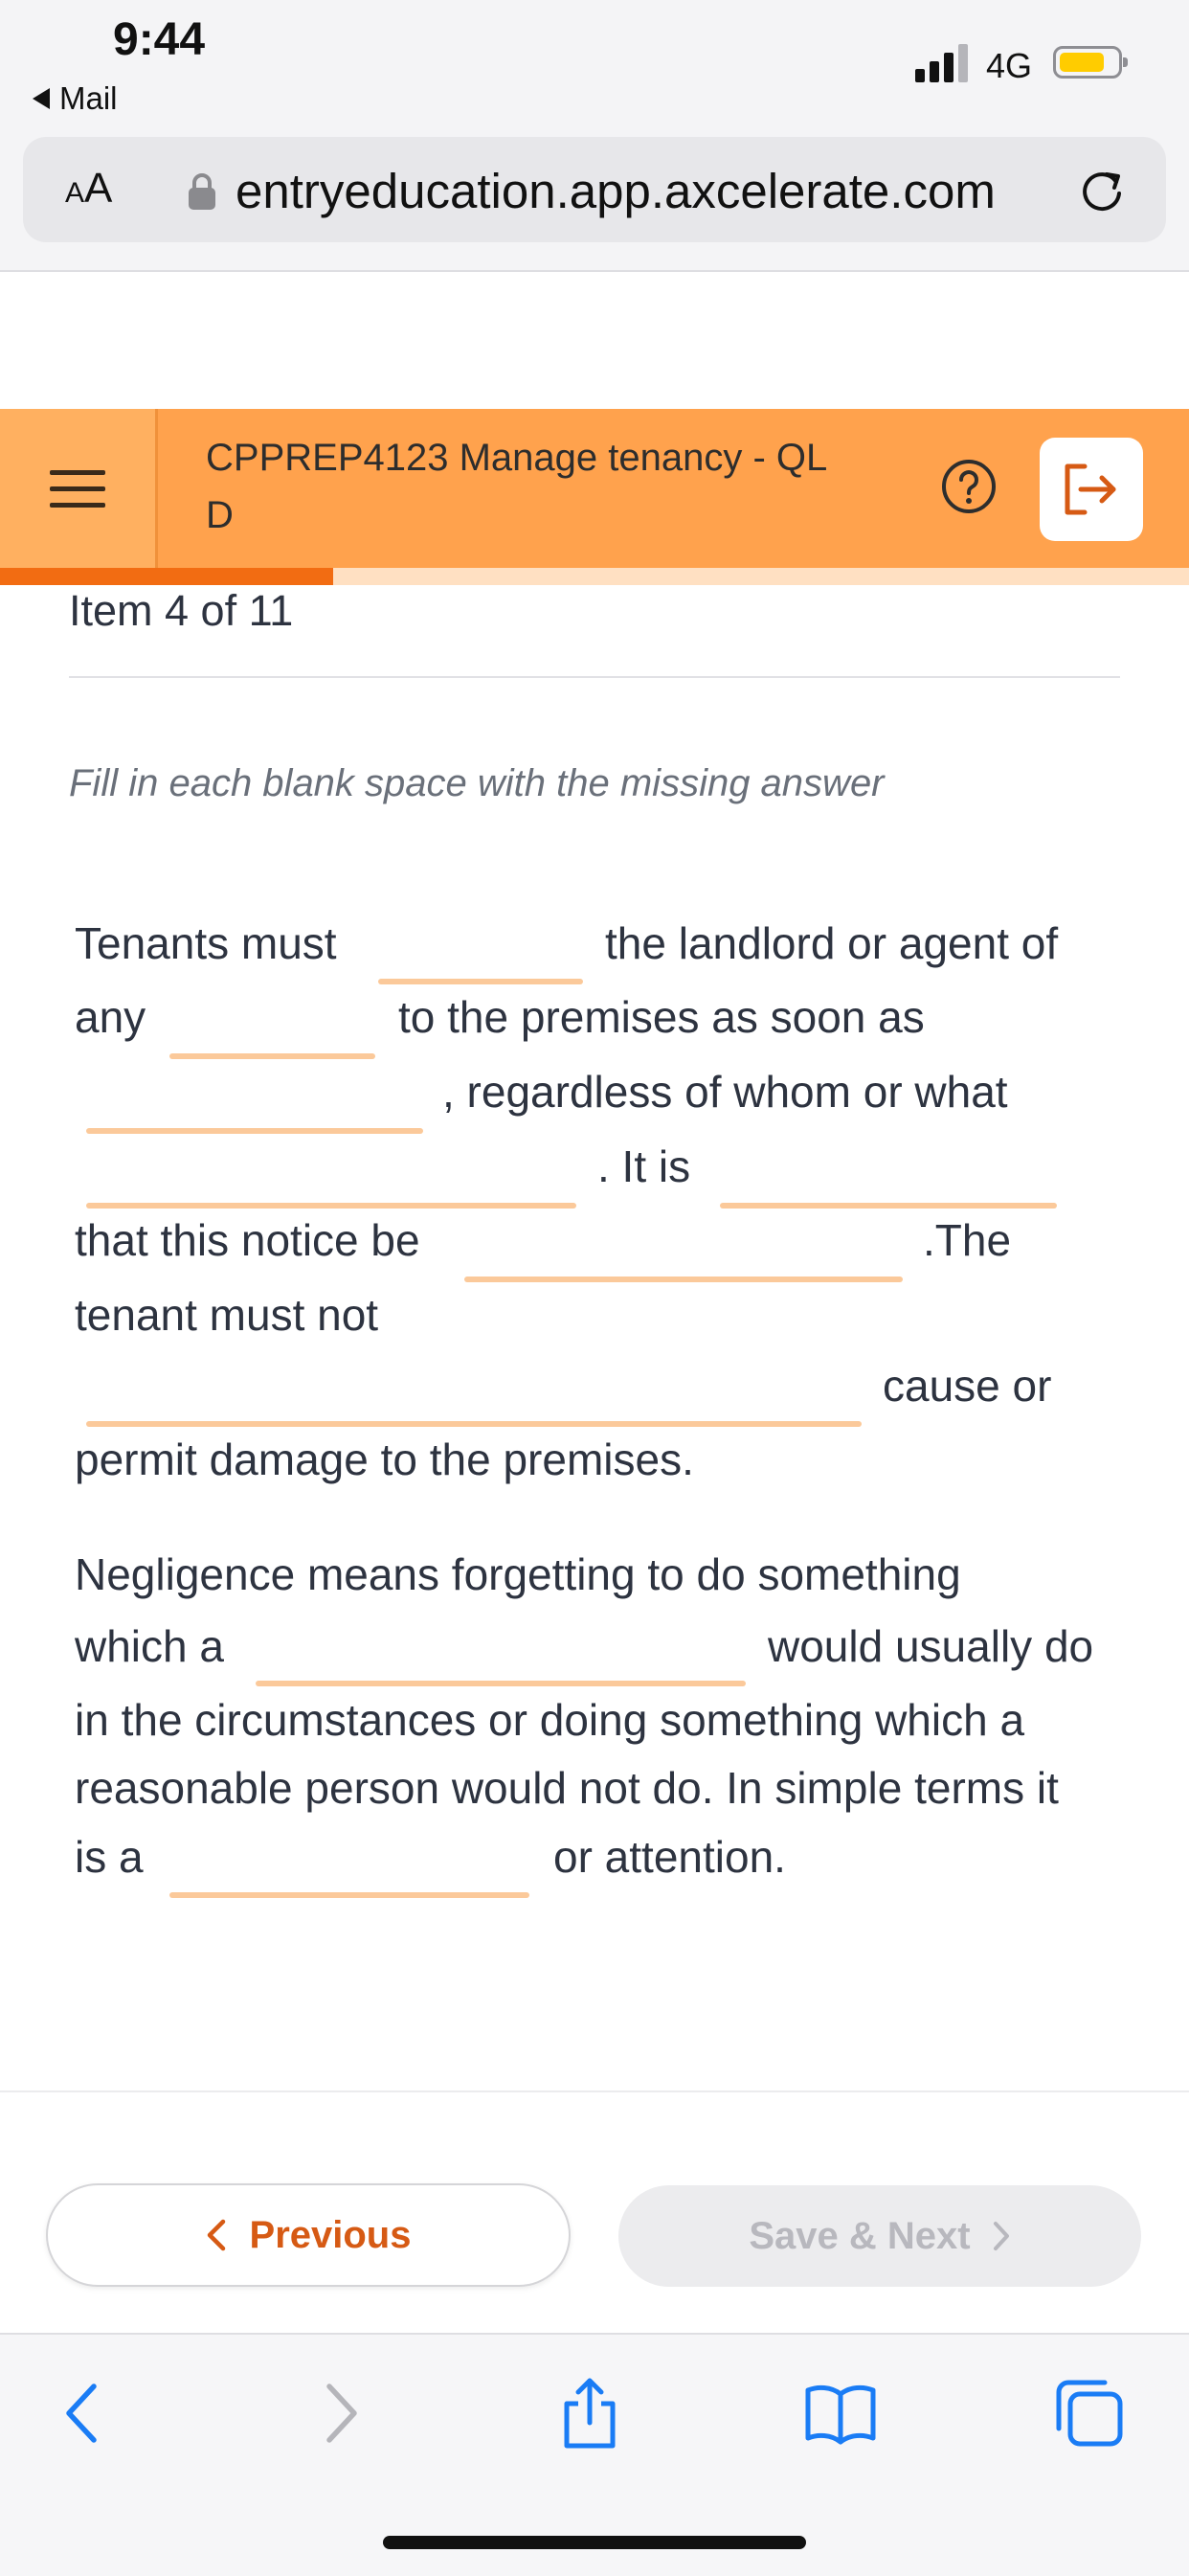  I want to click on question-text: would usually do, so click(931, 1646).